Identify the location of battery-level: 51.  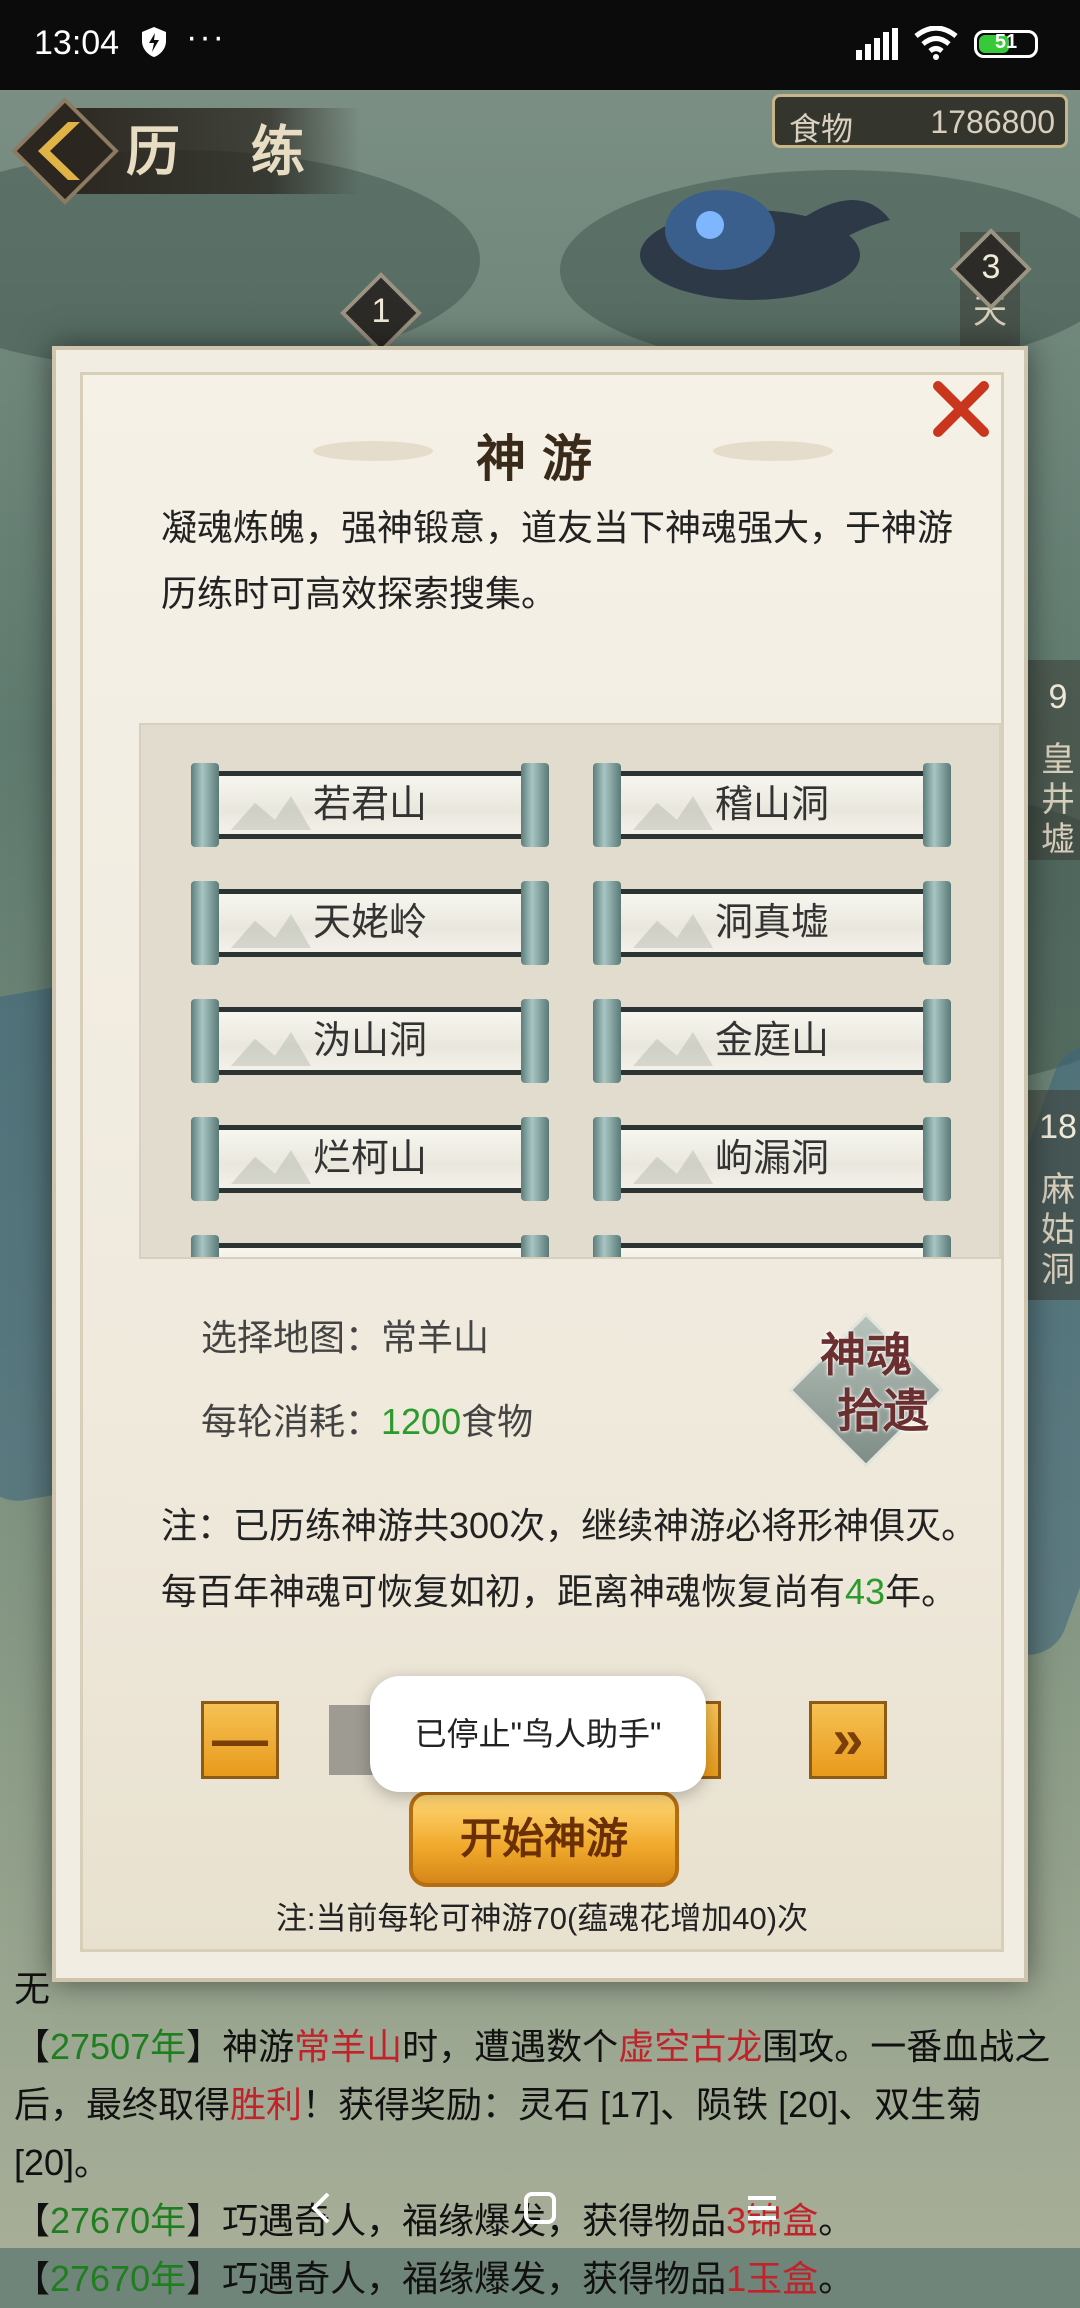
(1006, 42).